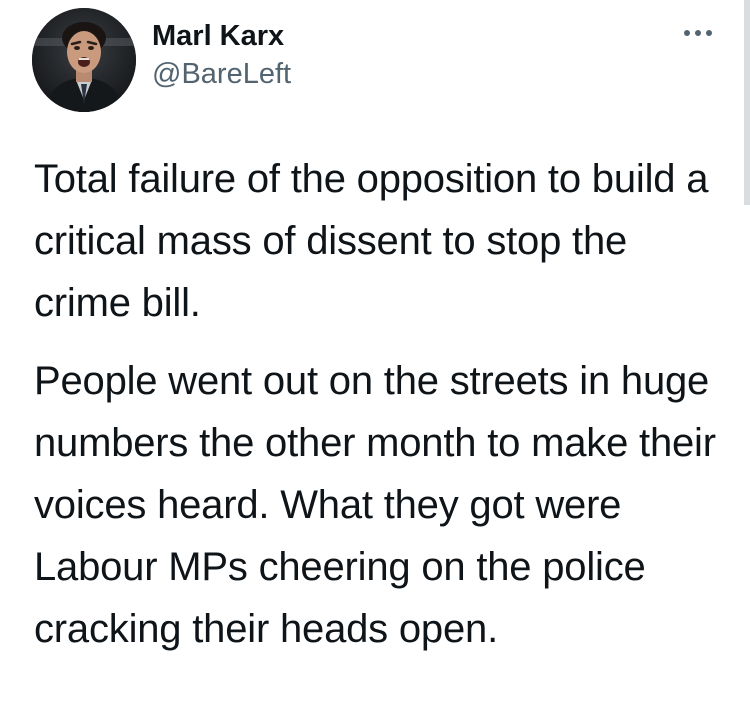 The width and height of the screenshot is (750, 719). What do you see at coordinates (221, 74) in the screenshot?
I see `author-handle: @BareLeft` at bounding box center [221, 74].